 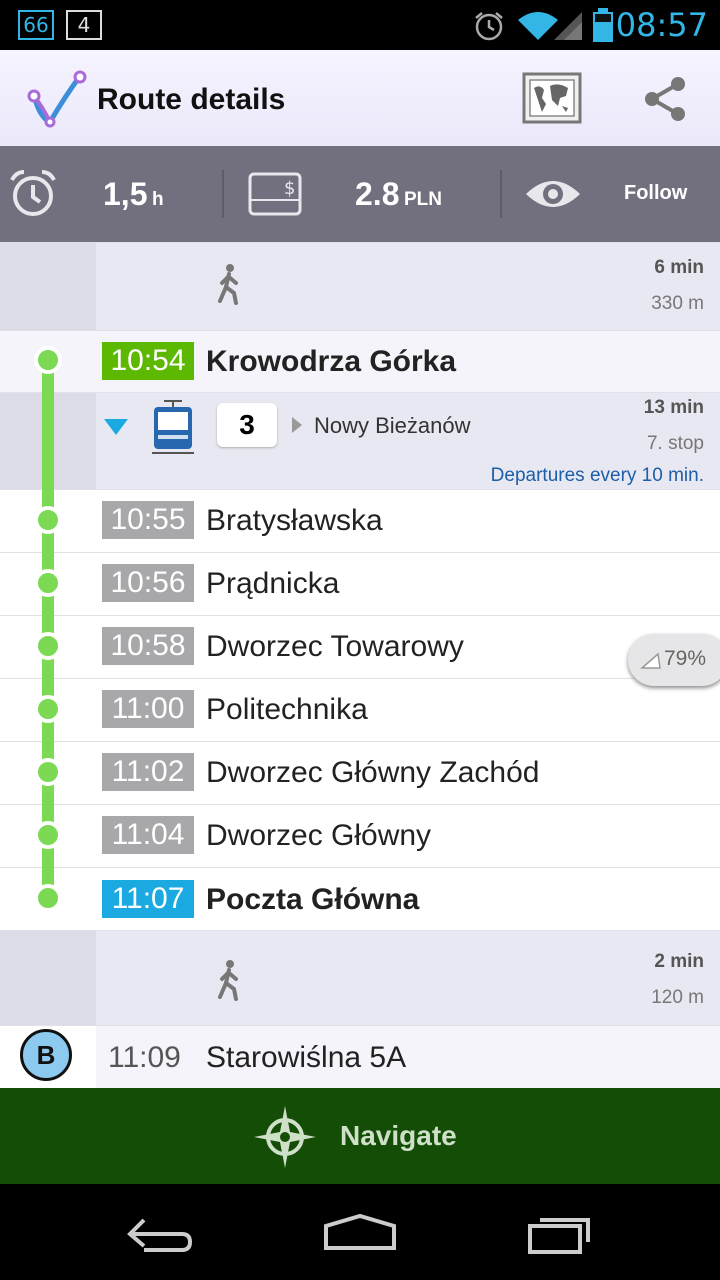 What do you see at coordinates (148, 709) in the screenshot?
I see `stop-time-badge: 11:00` at bounding box center [148, 709].